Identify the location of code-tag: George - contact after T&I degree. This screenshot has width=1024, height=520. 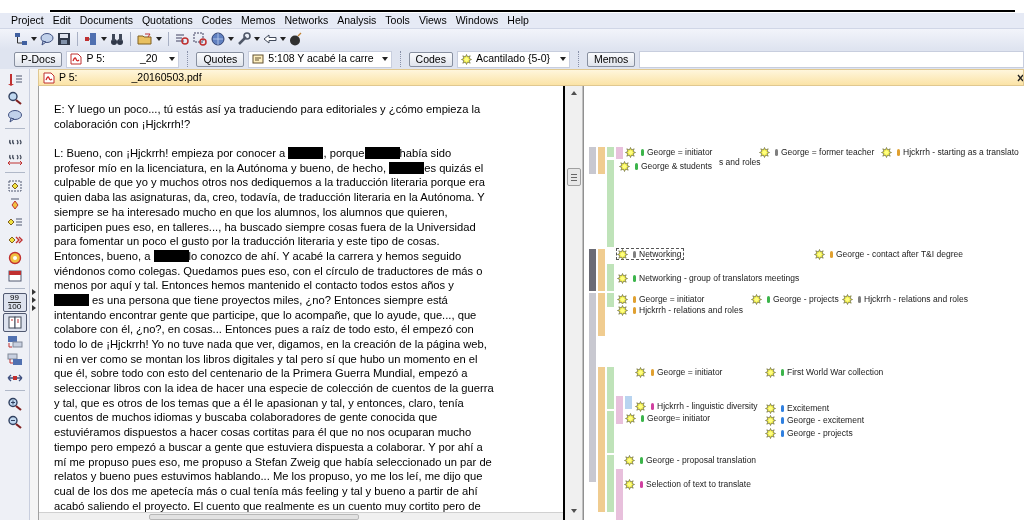
(889, 254).